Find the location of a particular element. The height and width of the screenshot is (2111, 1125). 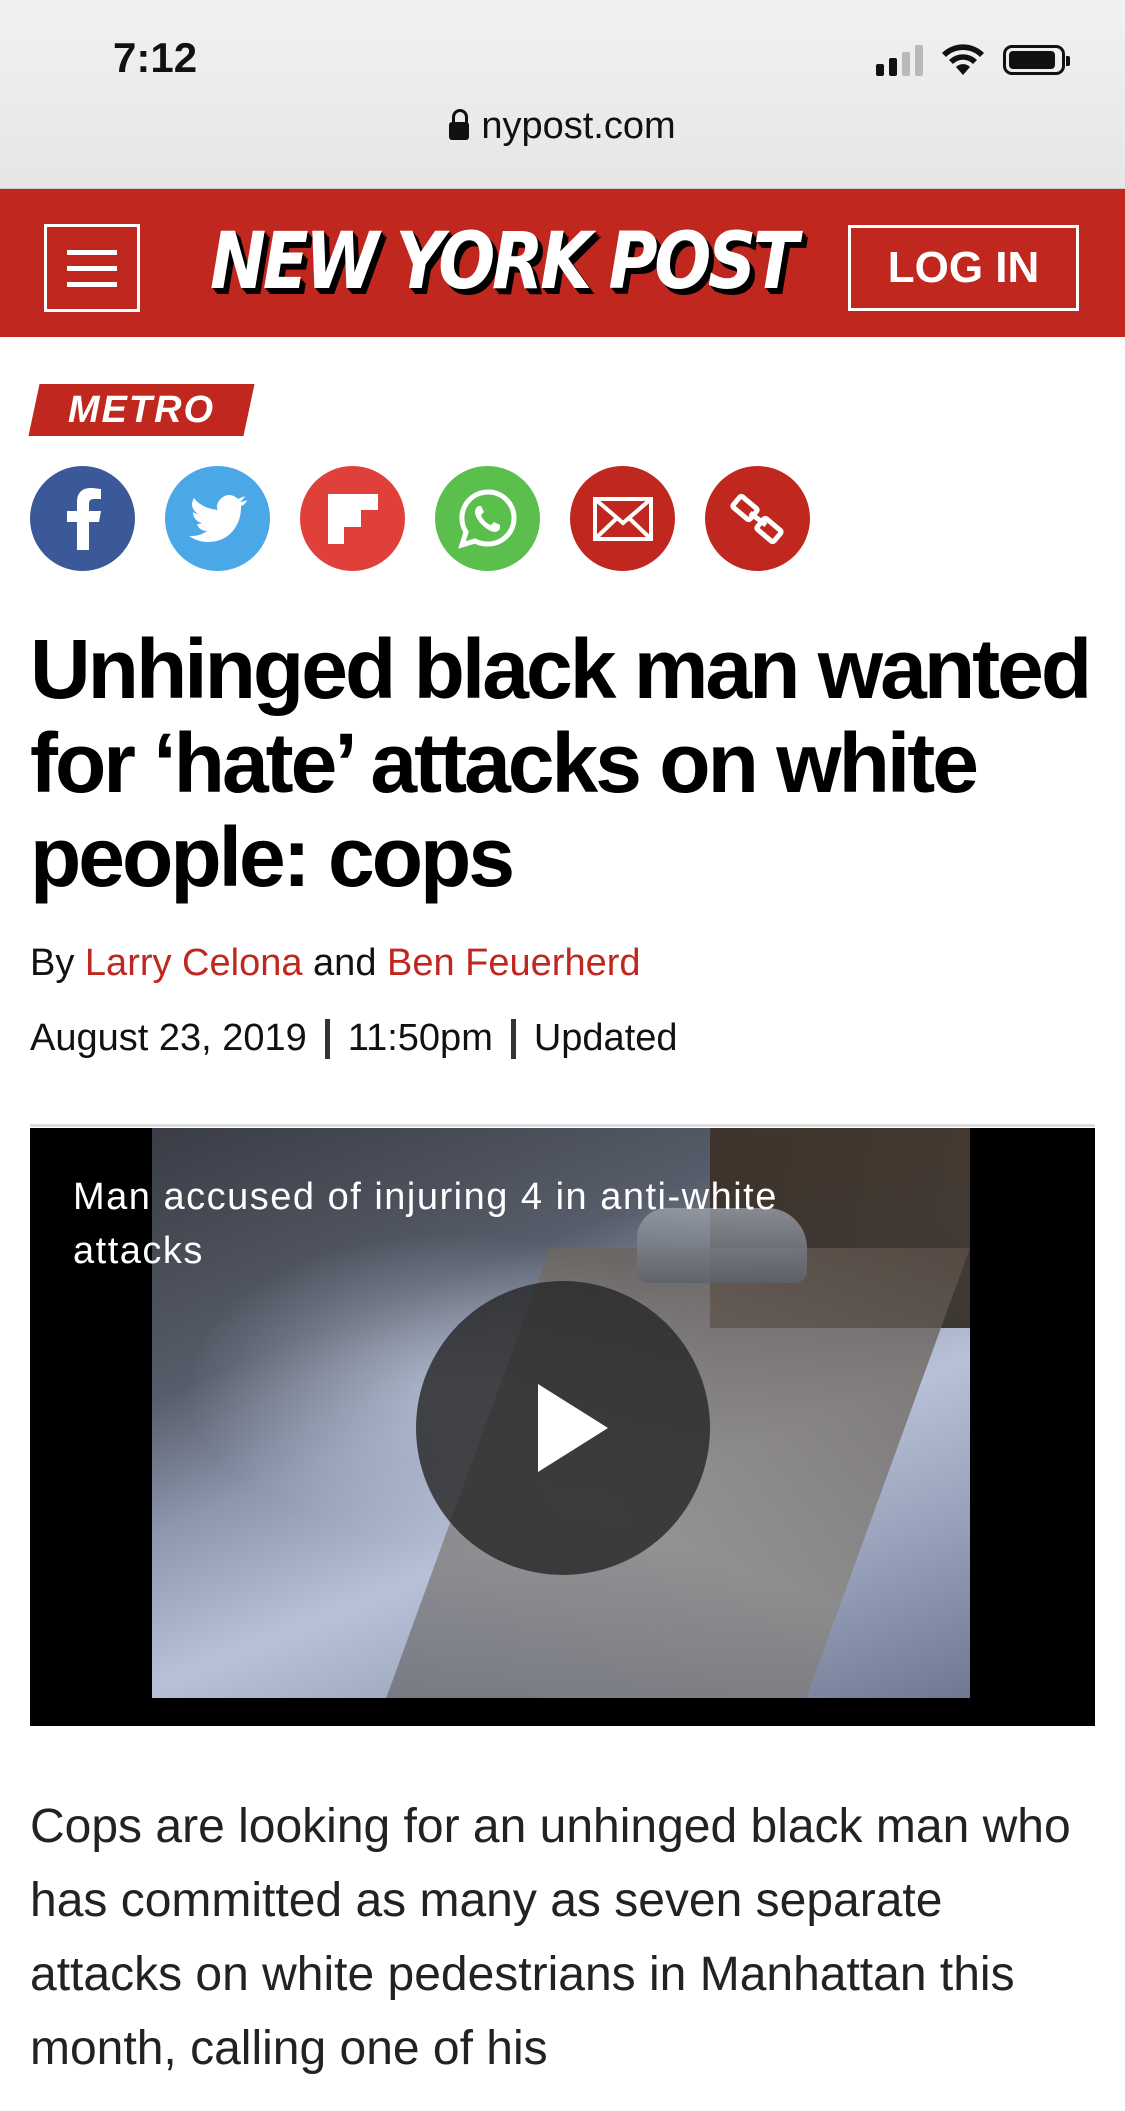

copy-link-button is located at coordinates (757, 518).